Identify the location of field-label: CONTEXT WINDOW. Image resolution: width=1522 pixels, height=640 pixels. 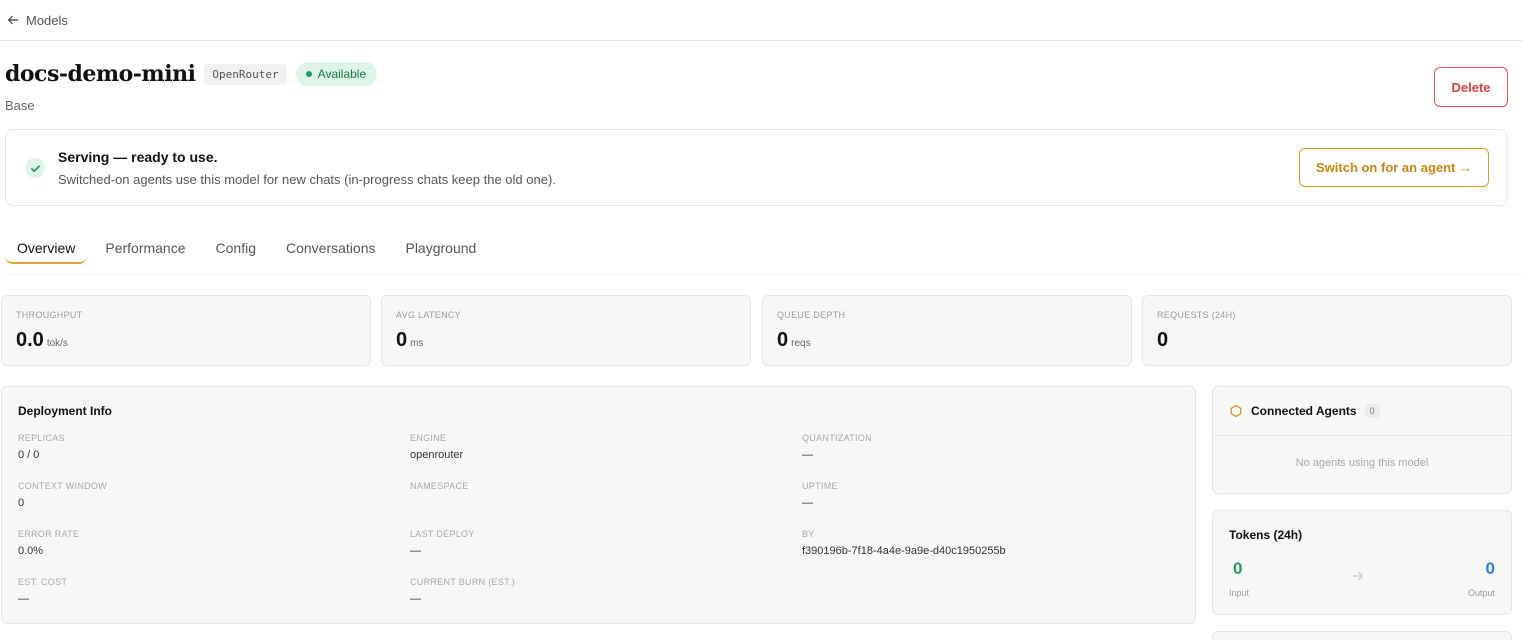
(63, 486).